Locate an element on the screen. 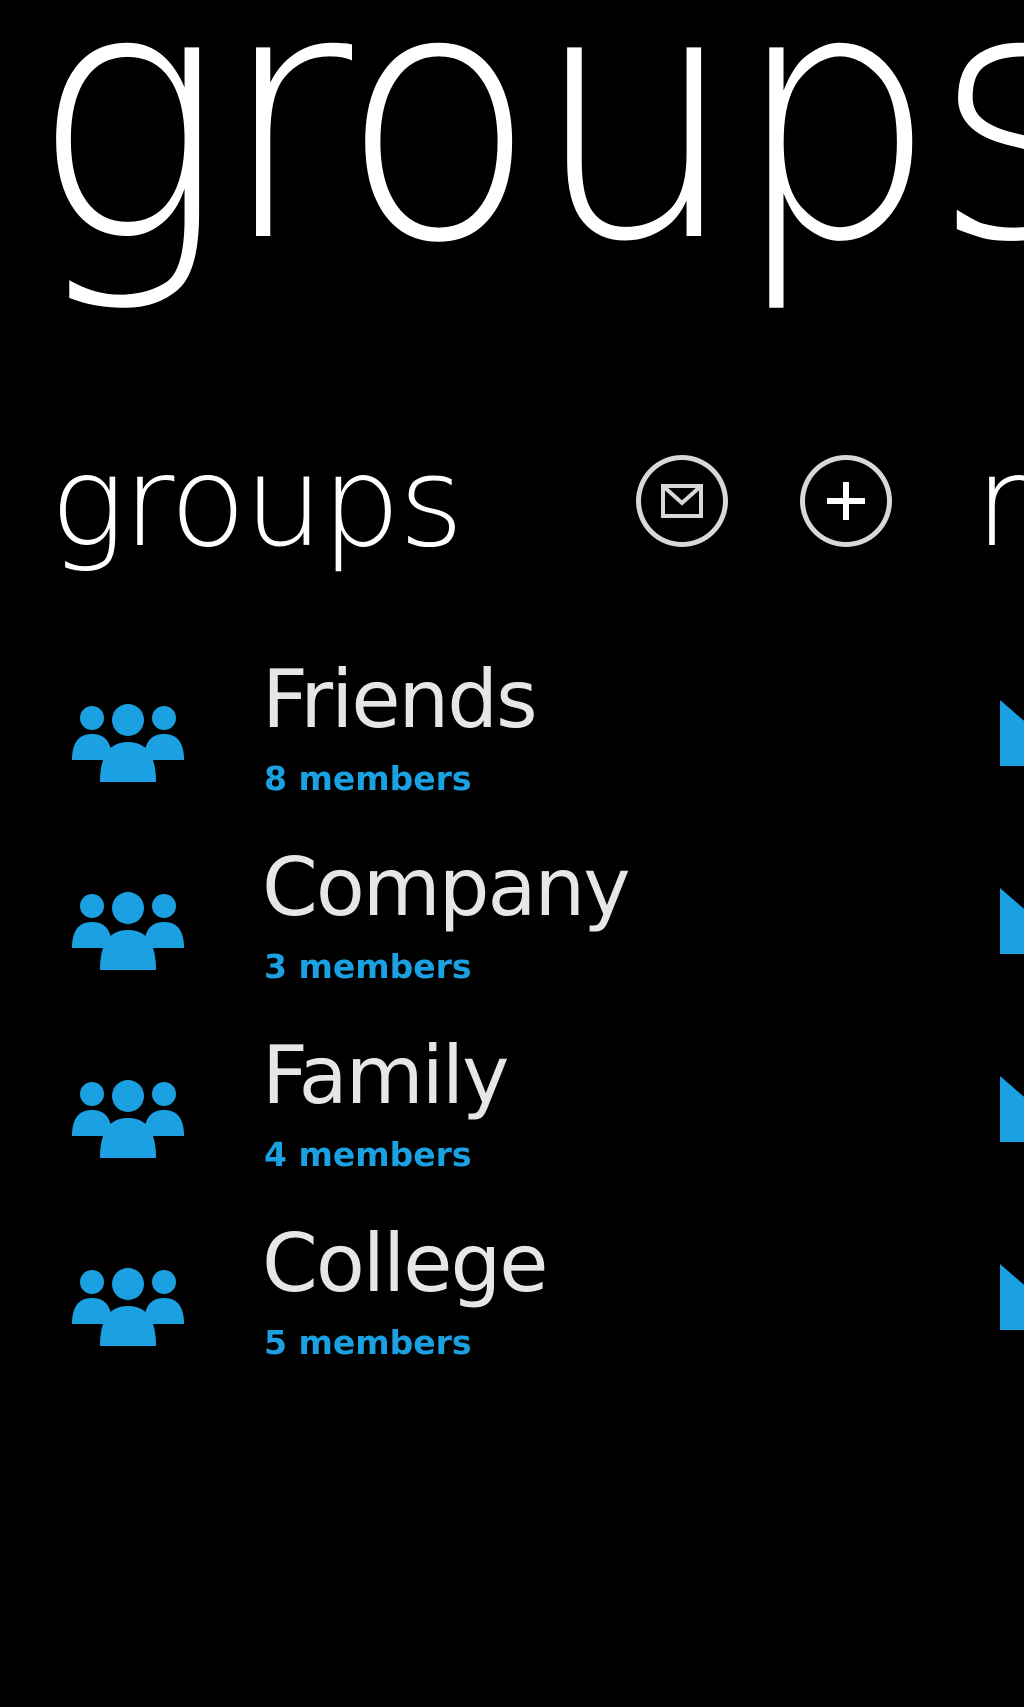  email-group-button is located at coordinates (682, 501).